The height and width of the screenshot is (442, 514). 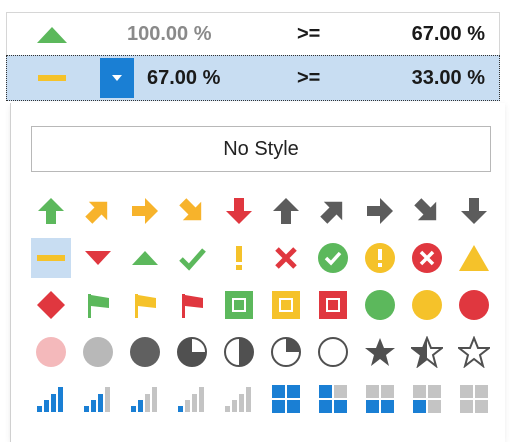 I want to click on circle-pink-icon, so click(x=51, y=352).